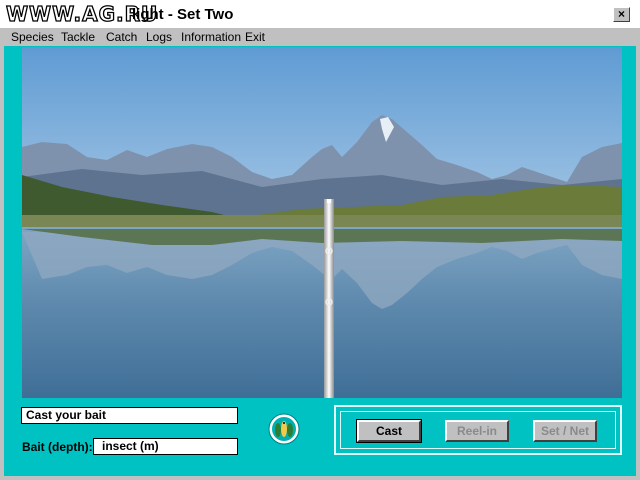  Describe the element at coordinates (477, 431) in the screenshot. I see `reel-in-button: Reel-in` at that location.